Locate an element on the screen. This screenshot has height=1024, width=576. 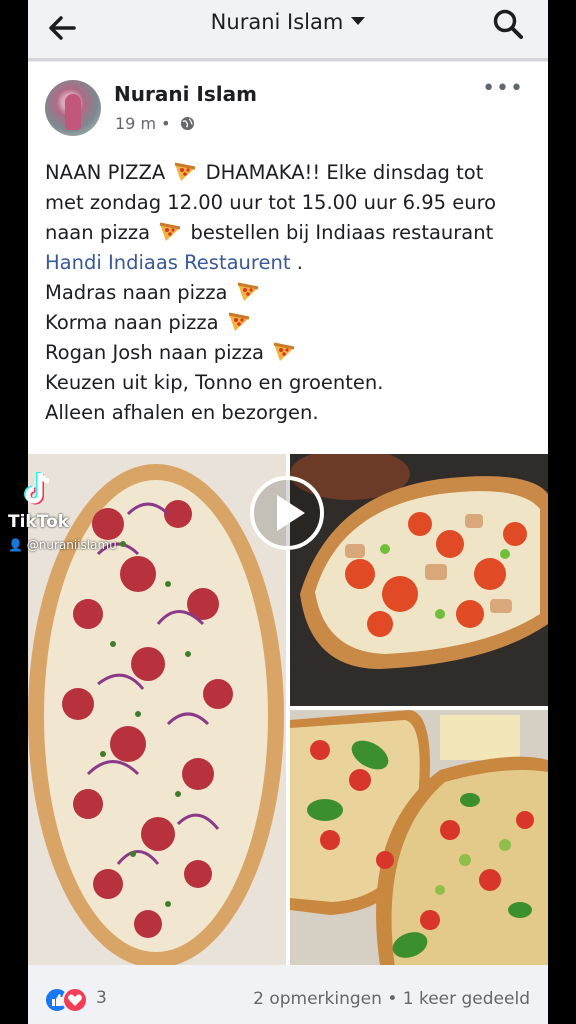
more-options-icon: ••• is located at coordinates (503, 88).